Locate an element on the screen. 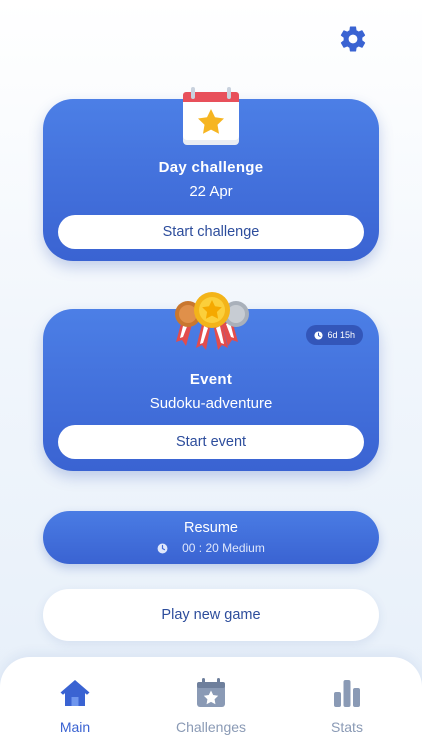 Image resolution: width=422 pixels, height=750 pixels. play-new-game-button: Play new game is located at coordinates (211, 615).